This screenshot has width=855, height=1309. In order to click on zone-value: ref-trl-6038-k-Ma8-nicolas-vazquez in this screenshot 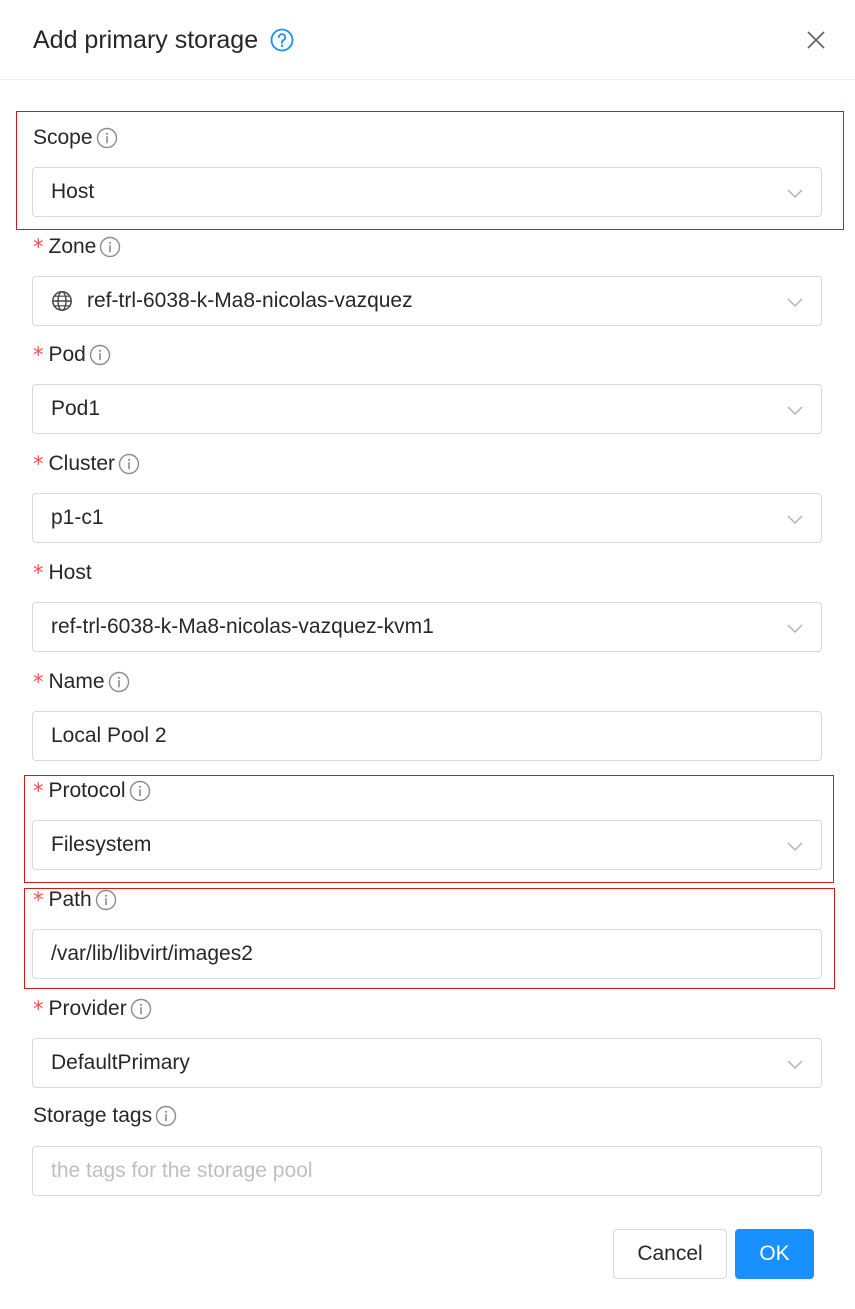, I will do `click(250, 300)`.